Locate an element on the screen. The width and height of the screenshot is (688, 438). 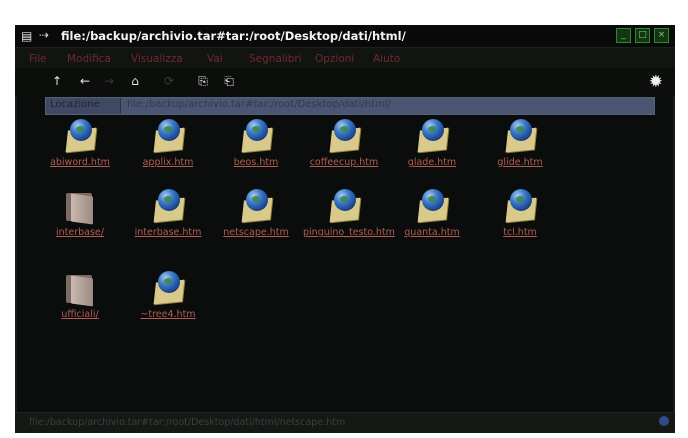
menu-vai: Vai is located at coordinates (215, 59).